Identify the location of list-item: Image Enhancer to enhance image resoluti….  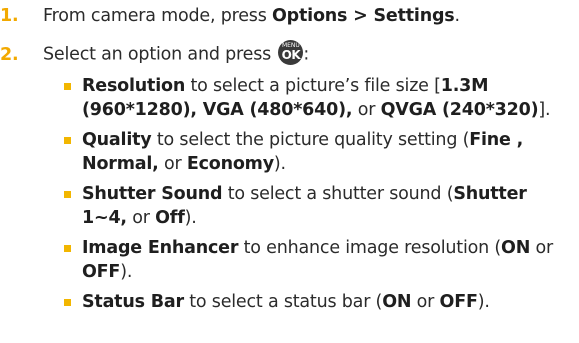
(318, 260).